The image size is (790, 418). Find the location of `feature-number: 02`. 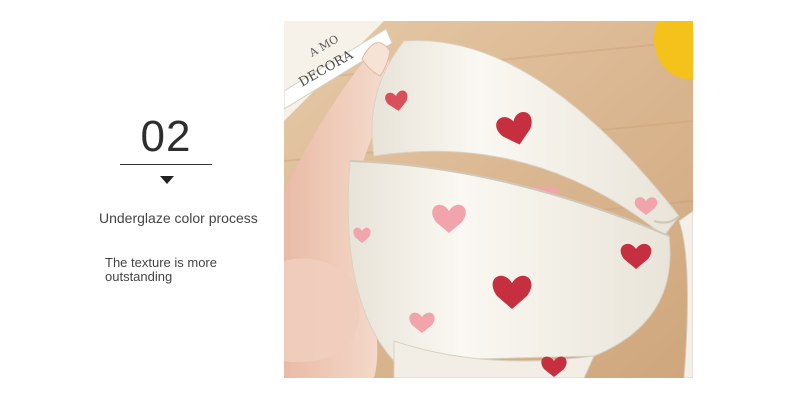

feature-number: 02 is located at coordinates (166, 136).